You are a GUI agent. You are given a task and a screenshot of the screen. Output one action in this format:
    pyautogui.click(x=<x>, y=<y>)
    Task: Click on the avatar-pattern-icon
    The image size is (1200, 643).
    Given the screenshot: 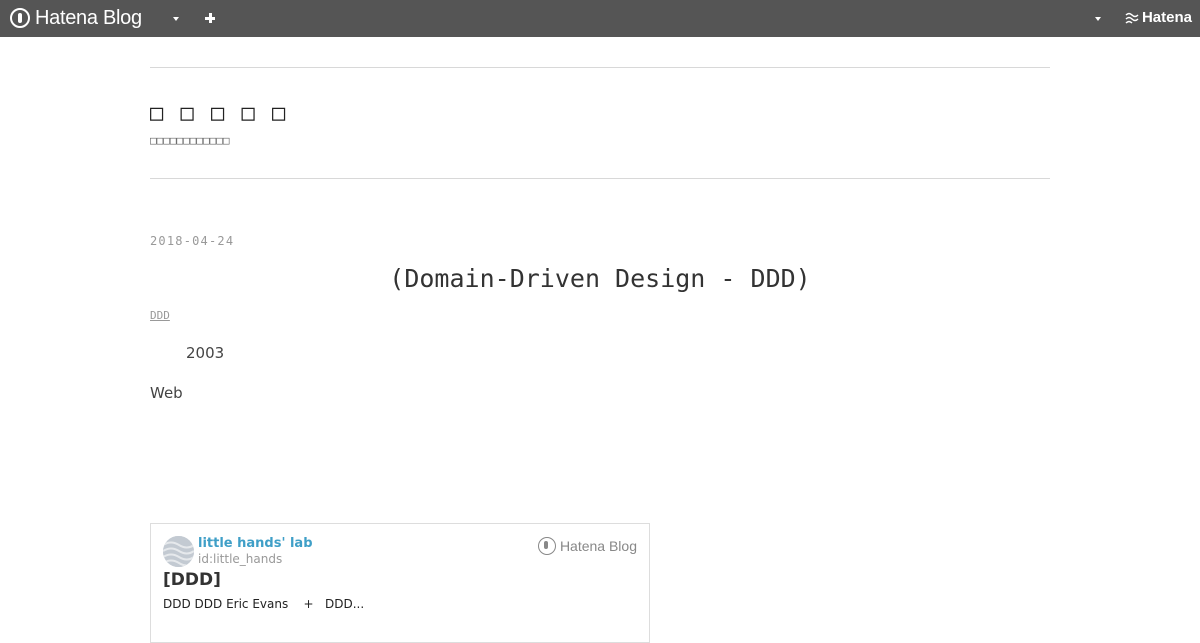 What is the action you would take?
    pyautogui.click(x=178, y=551)
    